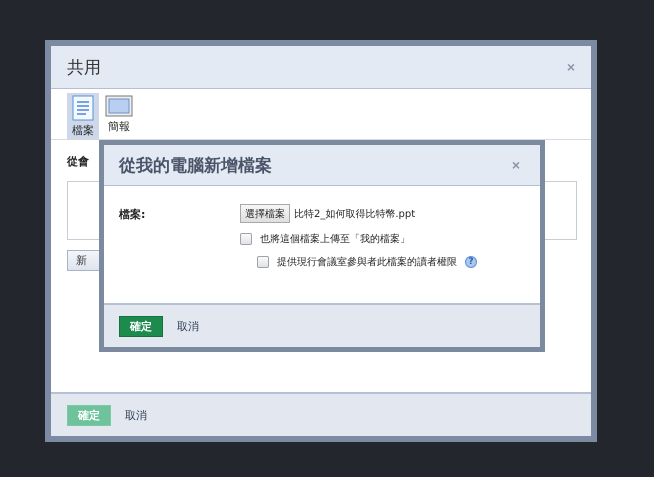 The height and width of the screenshot is (477, 654). Describe the element at coordinates (471, 262) in the screenshot. I see `help-icon: ?` at that location.